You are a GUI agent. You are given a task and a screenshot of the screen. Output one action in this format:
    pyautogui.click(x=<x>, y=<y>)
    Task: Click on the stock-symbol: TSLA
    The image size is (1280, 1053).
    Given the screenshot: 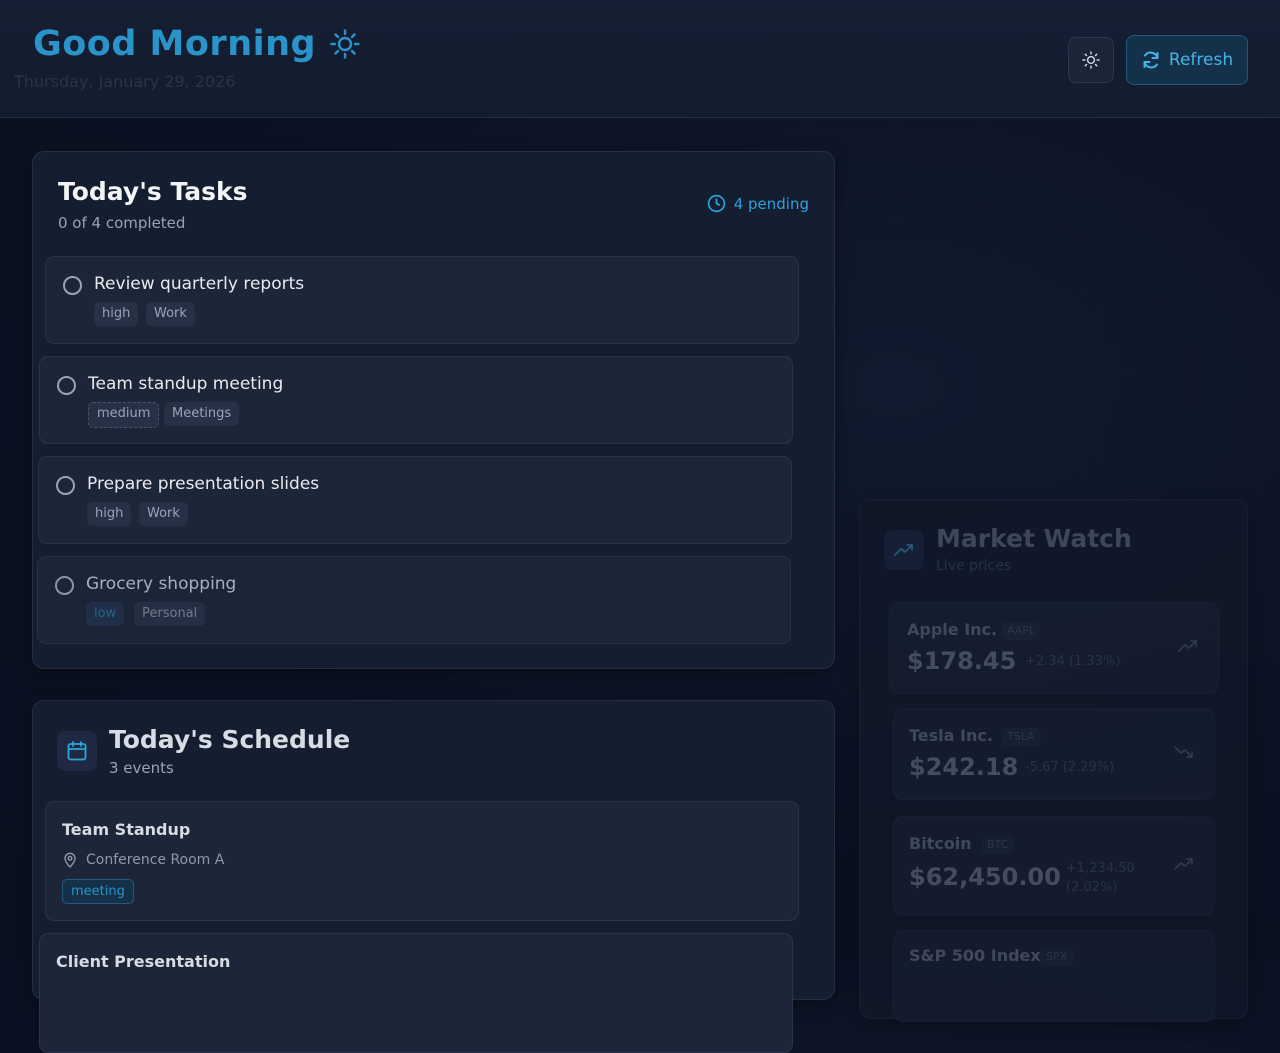 What is the action you would take?
    pyautogui.click(x=1021, y=737)
    